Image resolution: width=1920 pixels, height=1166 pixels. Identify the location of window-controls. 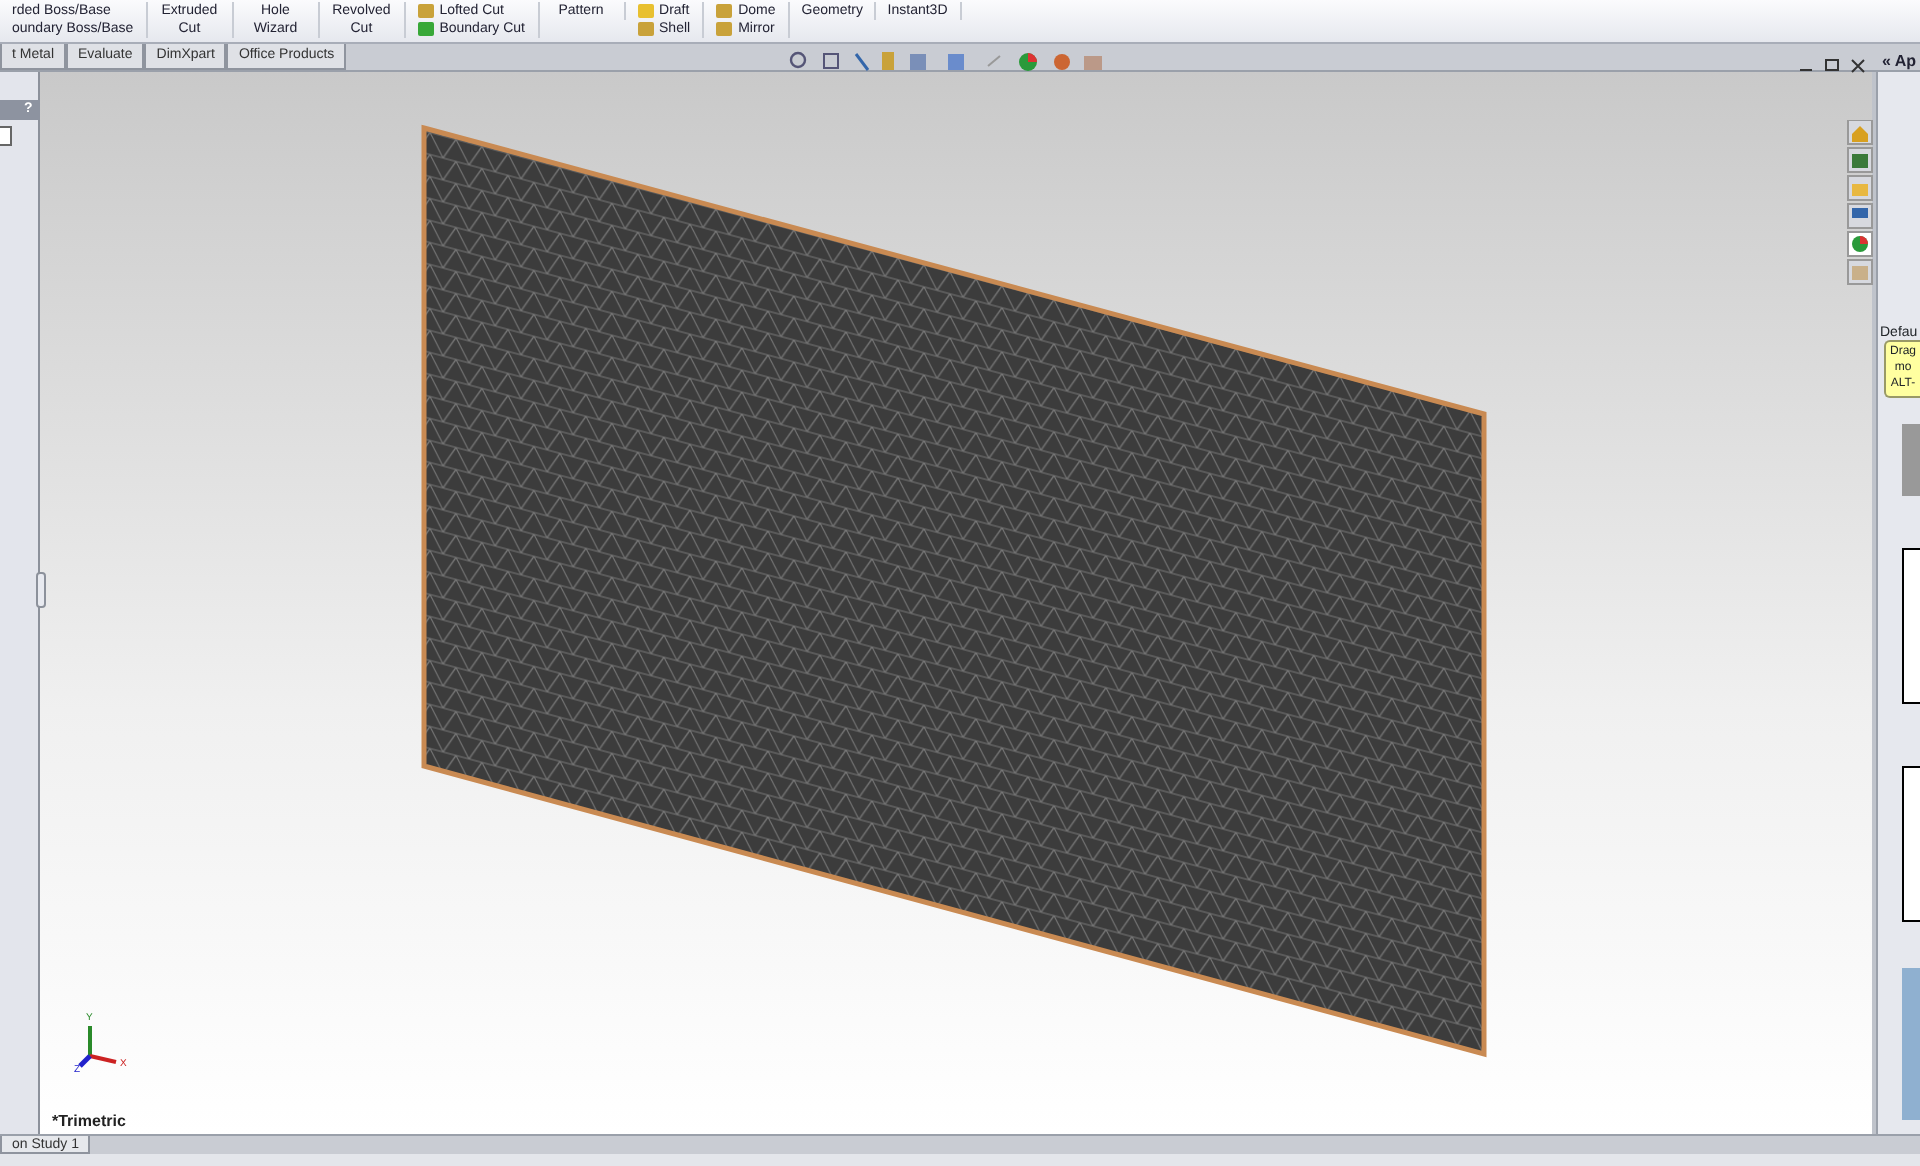
(1832, 66).